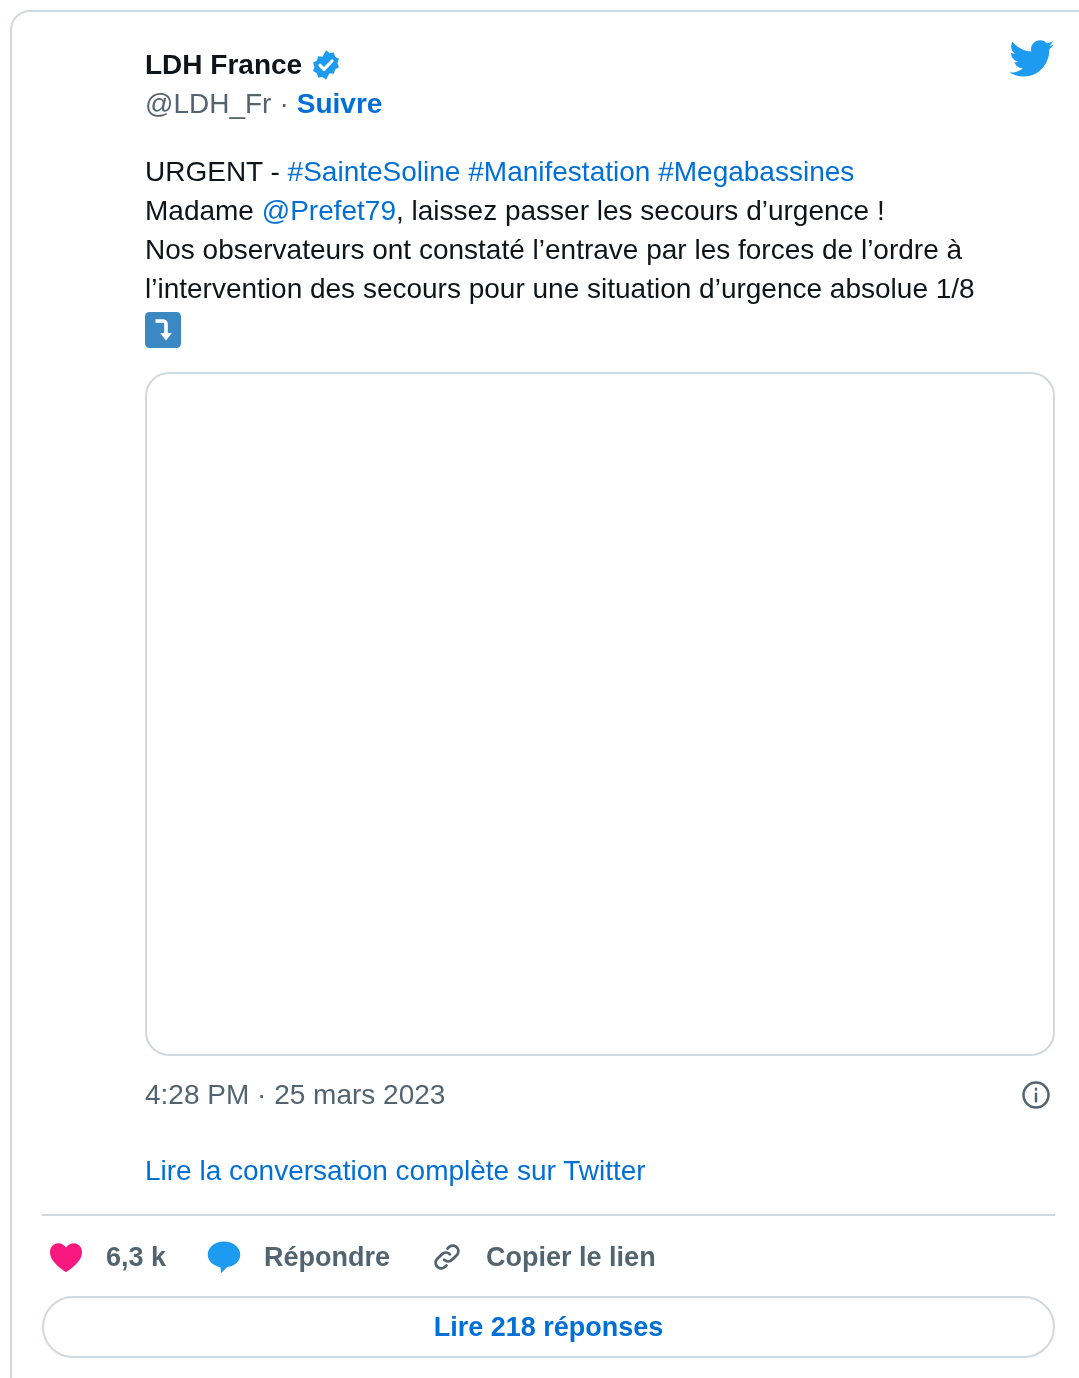  Describe the element at coordinates (295, 1095) in the screenshot. I see `timestamp: 4:28 PM · 25 mars 2023` at that location.